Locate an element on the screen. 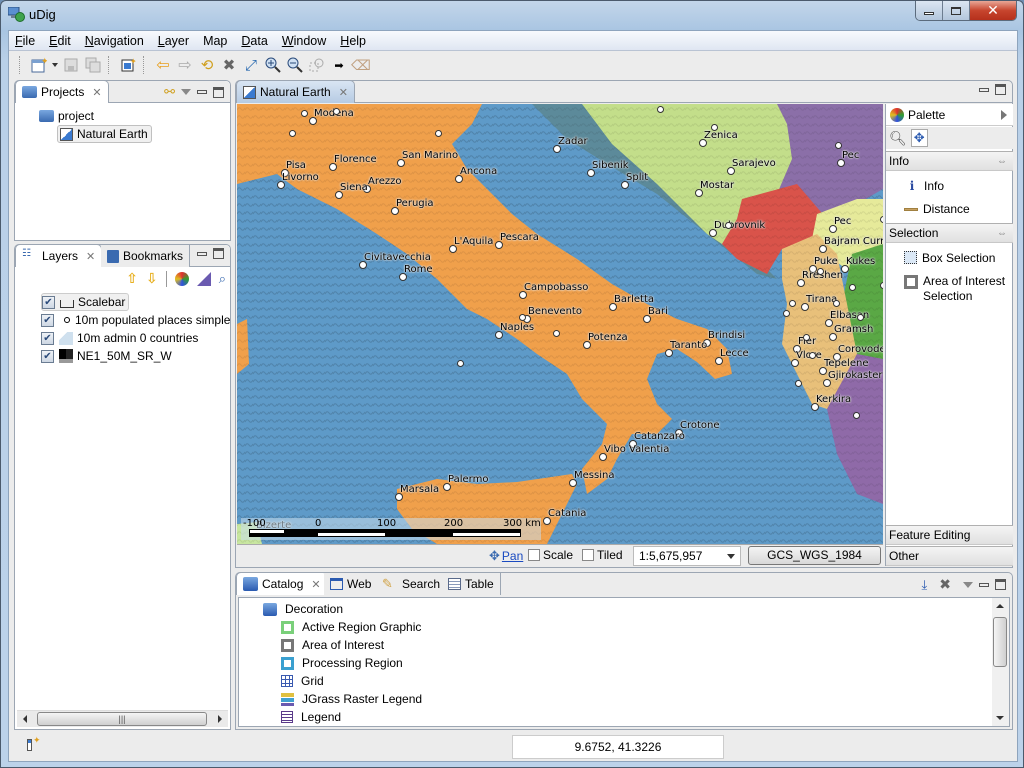  minimize-button is located at coordinates (929, 10).